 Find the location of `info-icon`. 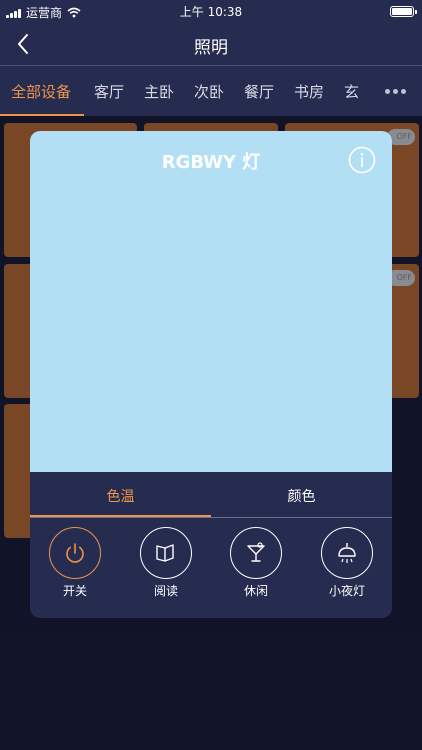

info-icon is located at coordinates (362, 160).